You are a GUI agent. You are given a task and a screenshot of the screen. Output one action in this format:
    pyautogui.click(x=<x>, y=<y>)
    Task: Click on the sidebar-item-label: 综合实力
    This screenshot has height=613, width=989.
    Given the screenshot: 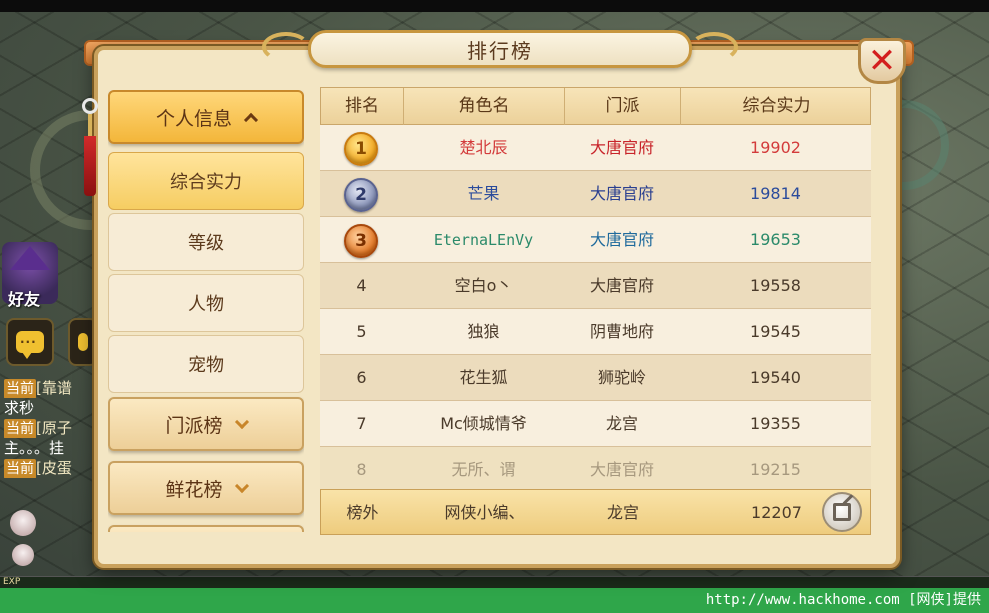 What is the action you would take?
    pyautogui.click(x=206, y=182)
    